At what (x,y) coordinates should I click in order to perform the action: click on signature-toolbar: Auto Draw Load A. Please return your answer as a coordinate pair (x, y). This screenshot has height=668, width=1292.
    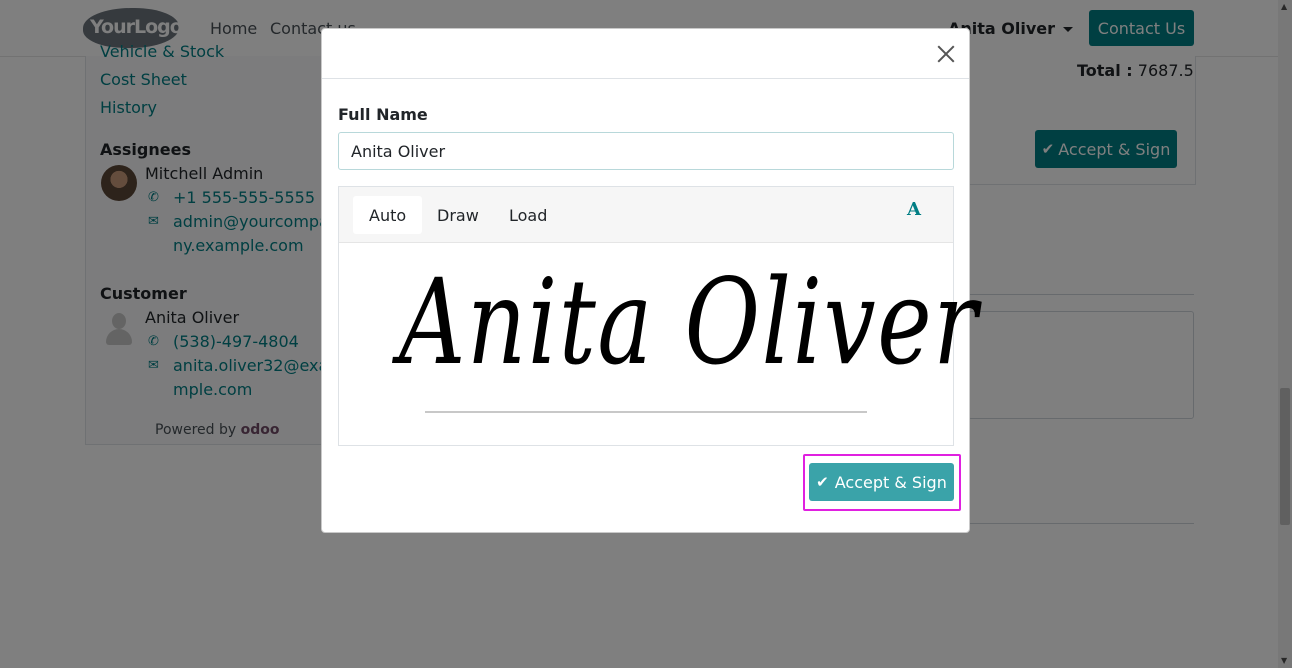
    Looking at the image, I should click on (646, 215).